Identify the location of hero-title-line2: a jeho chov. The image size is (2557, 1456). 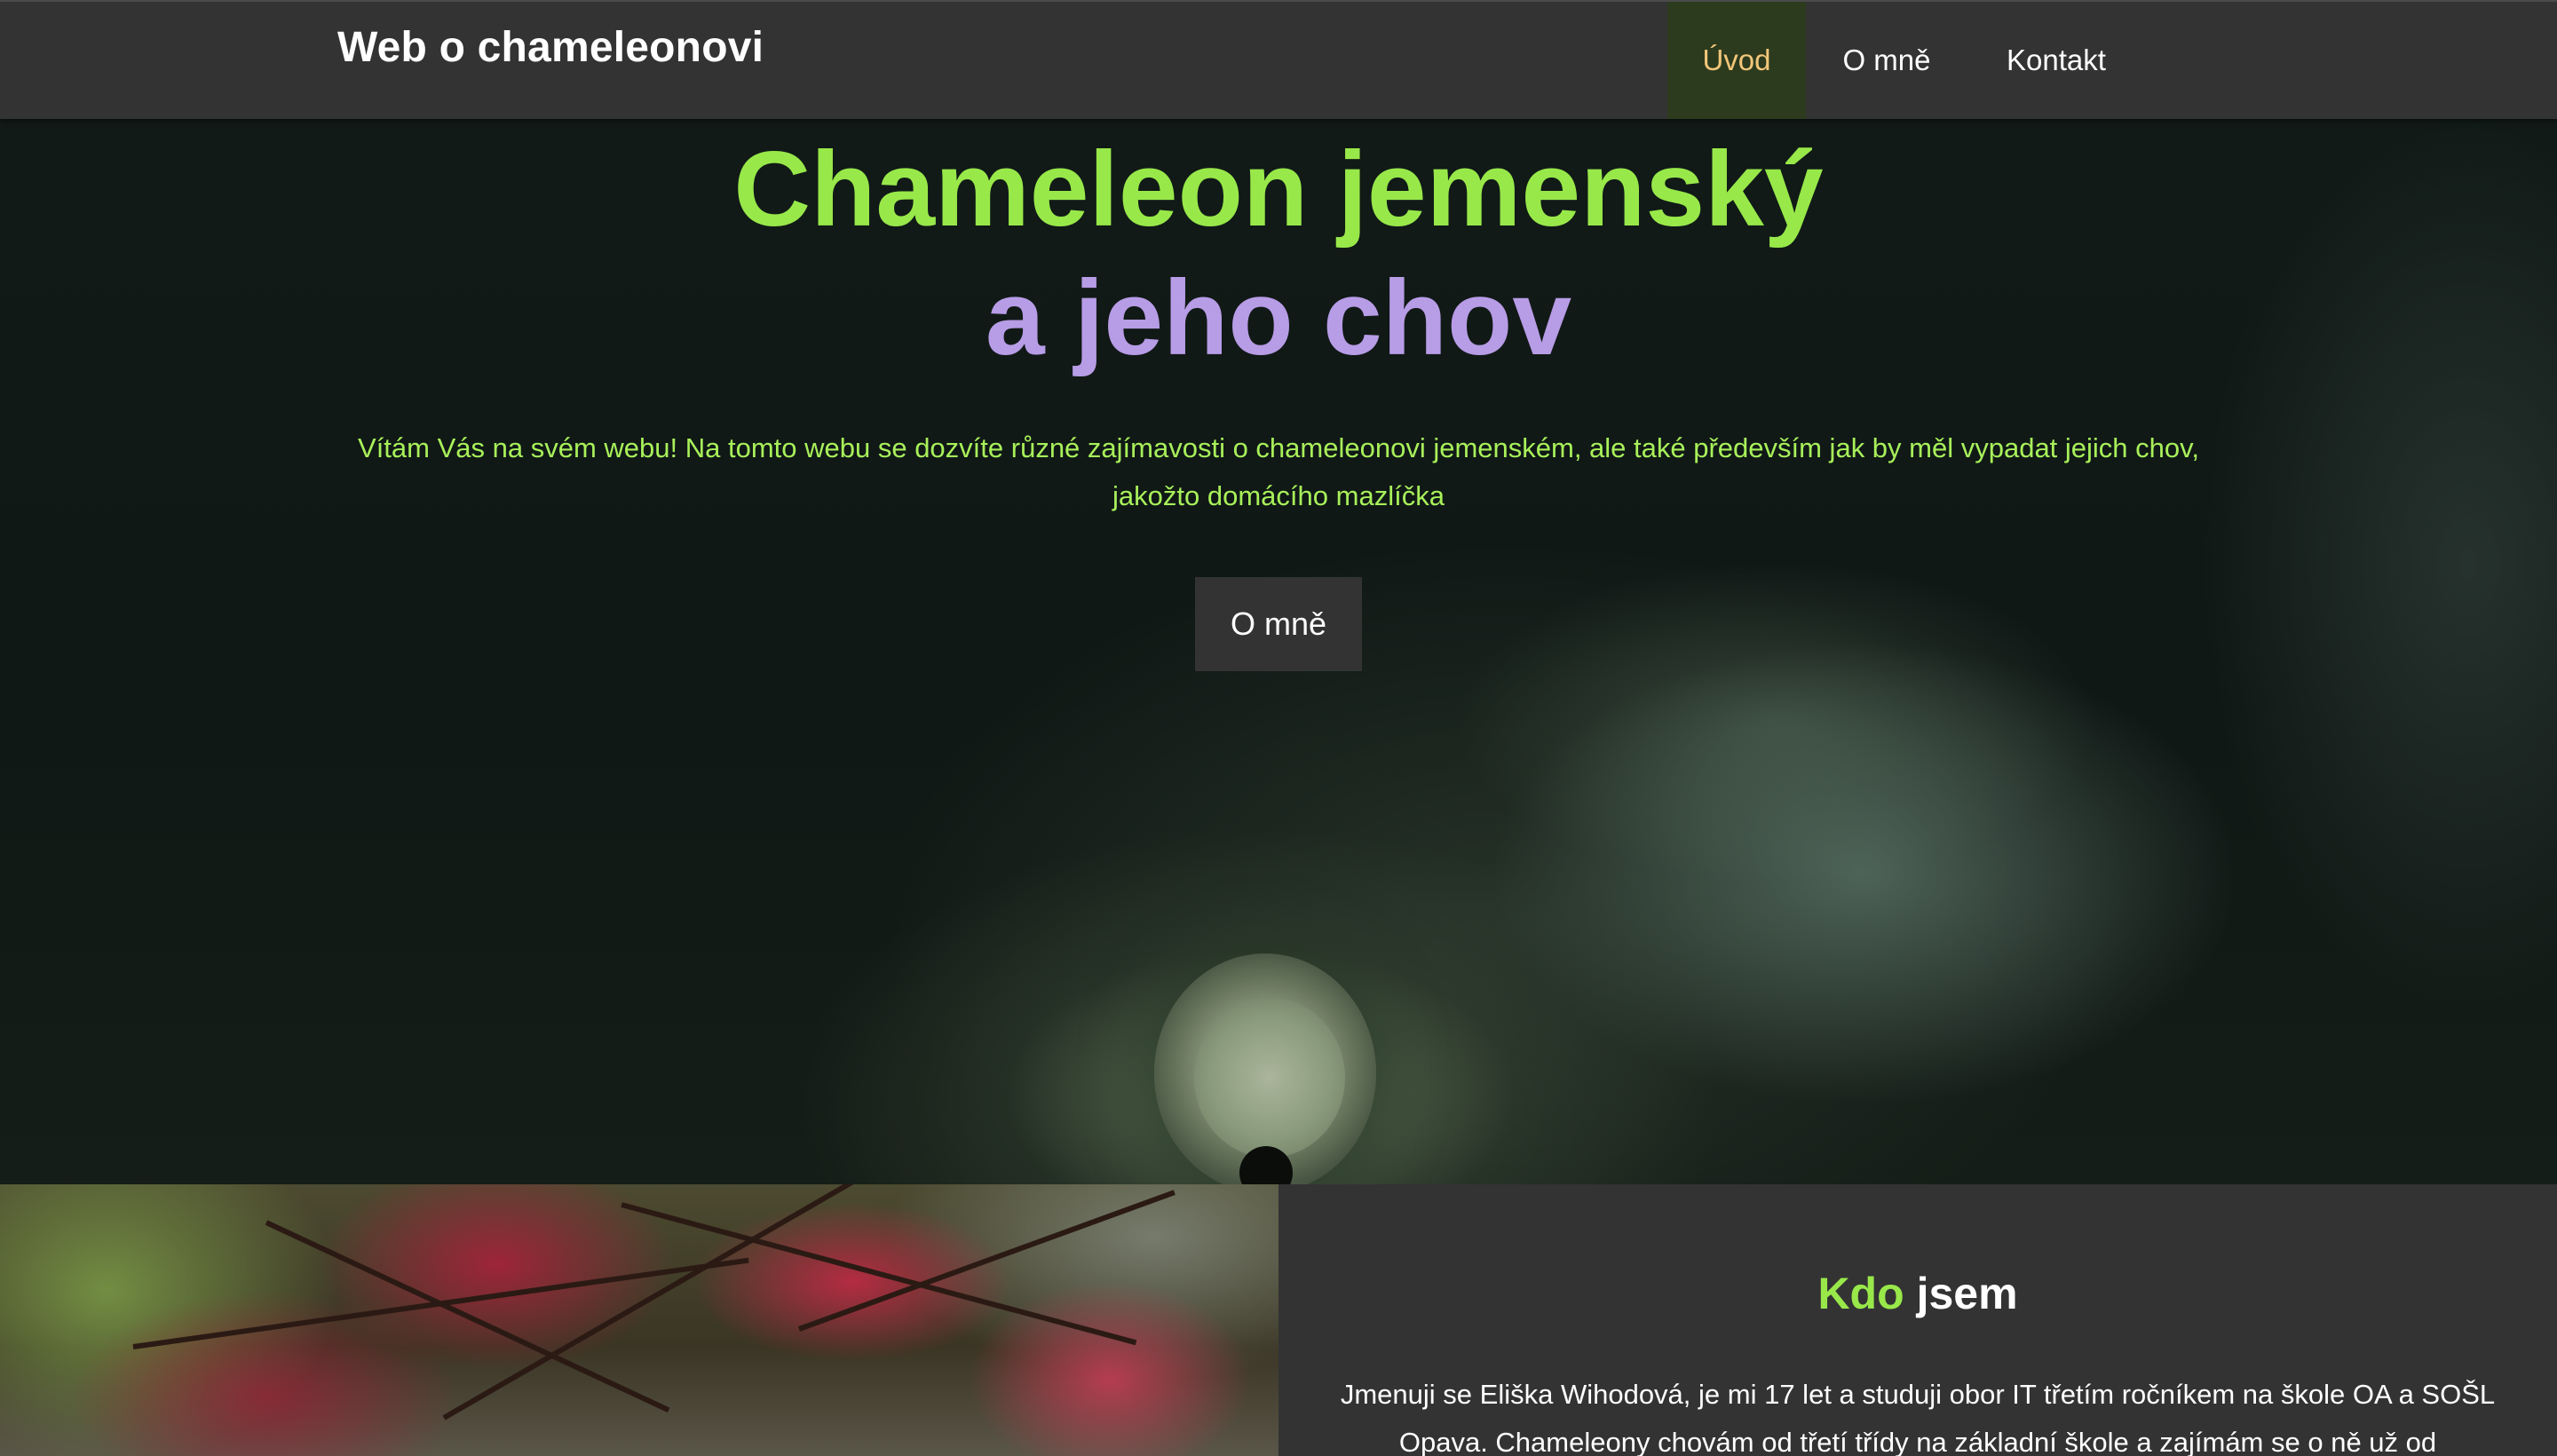
(1278, 317).